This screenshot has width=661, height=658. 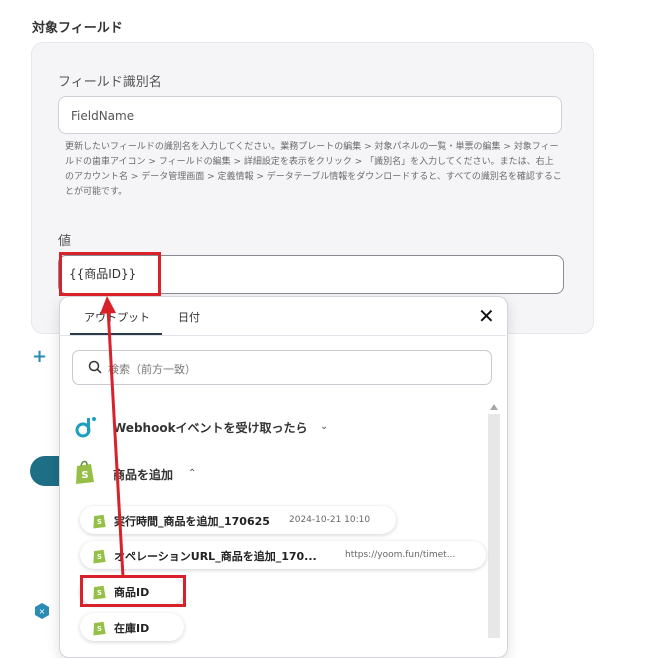 I want to click on field-id-input: FieldName, so click(x=310, y=115).